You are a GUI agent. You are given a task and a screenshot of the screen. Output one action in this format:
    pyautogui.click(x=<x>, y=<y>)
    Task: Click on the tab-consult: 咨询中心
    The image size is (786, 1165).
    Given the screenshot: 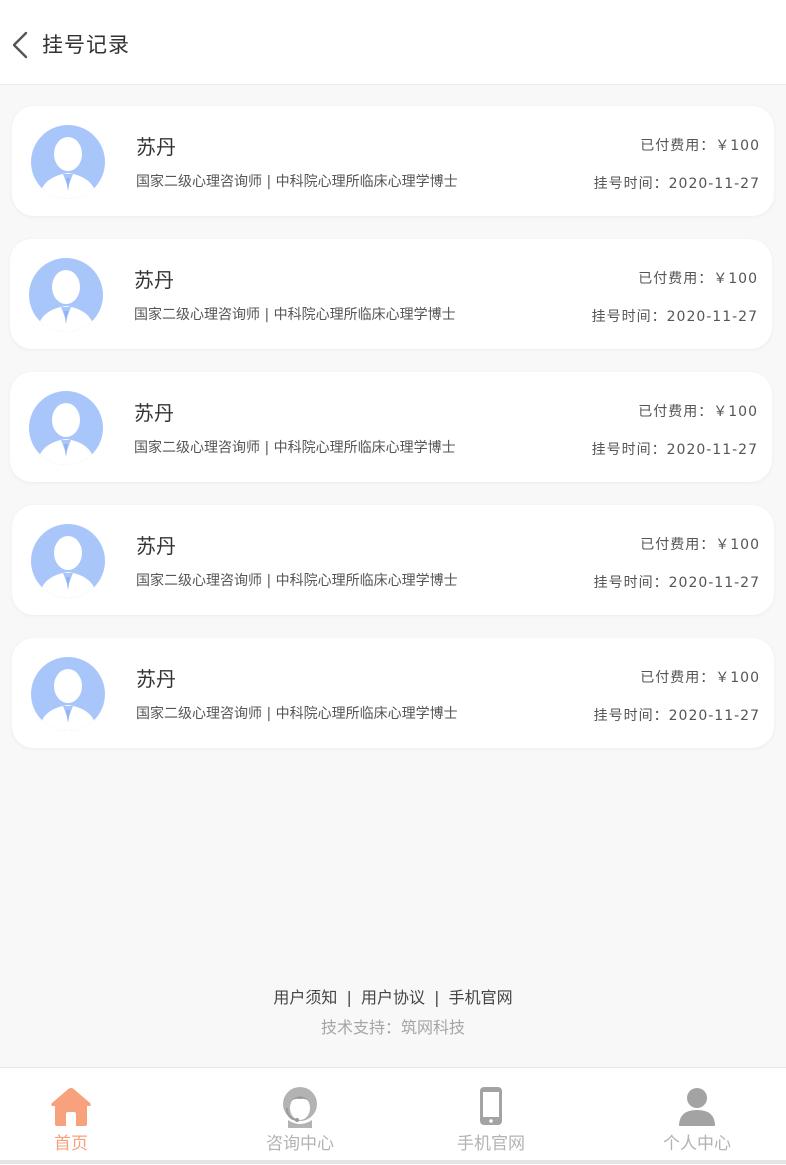 What is the action you would take?
    pyautogui.click(x=300, y=1116)
    